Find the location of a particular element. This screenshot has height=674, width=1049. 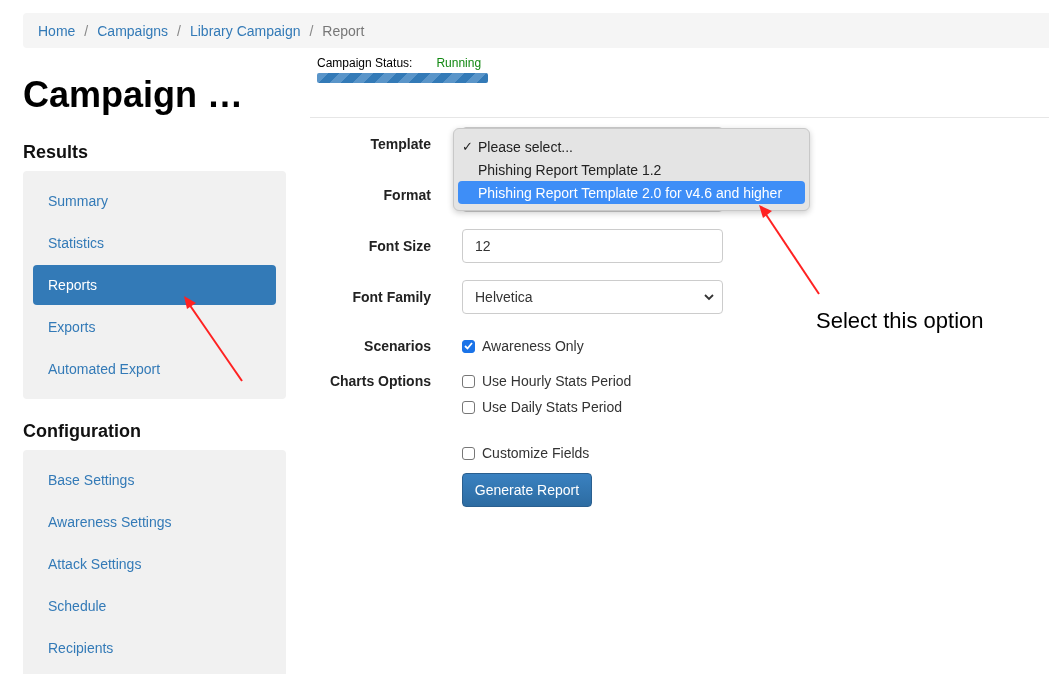

select-field: Helvetica is located at coordinates (592, 297).